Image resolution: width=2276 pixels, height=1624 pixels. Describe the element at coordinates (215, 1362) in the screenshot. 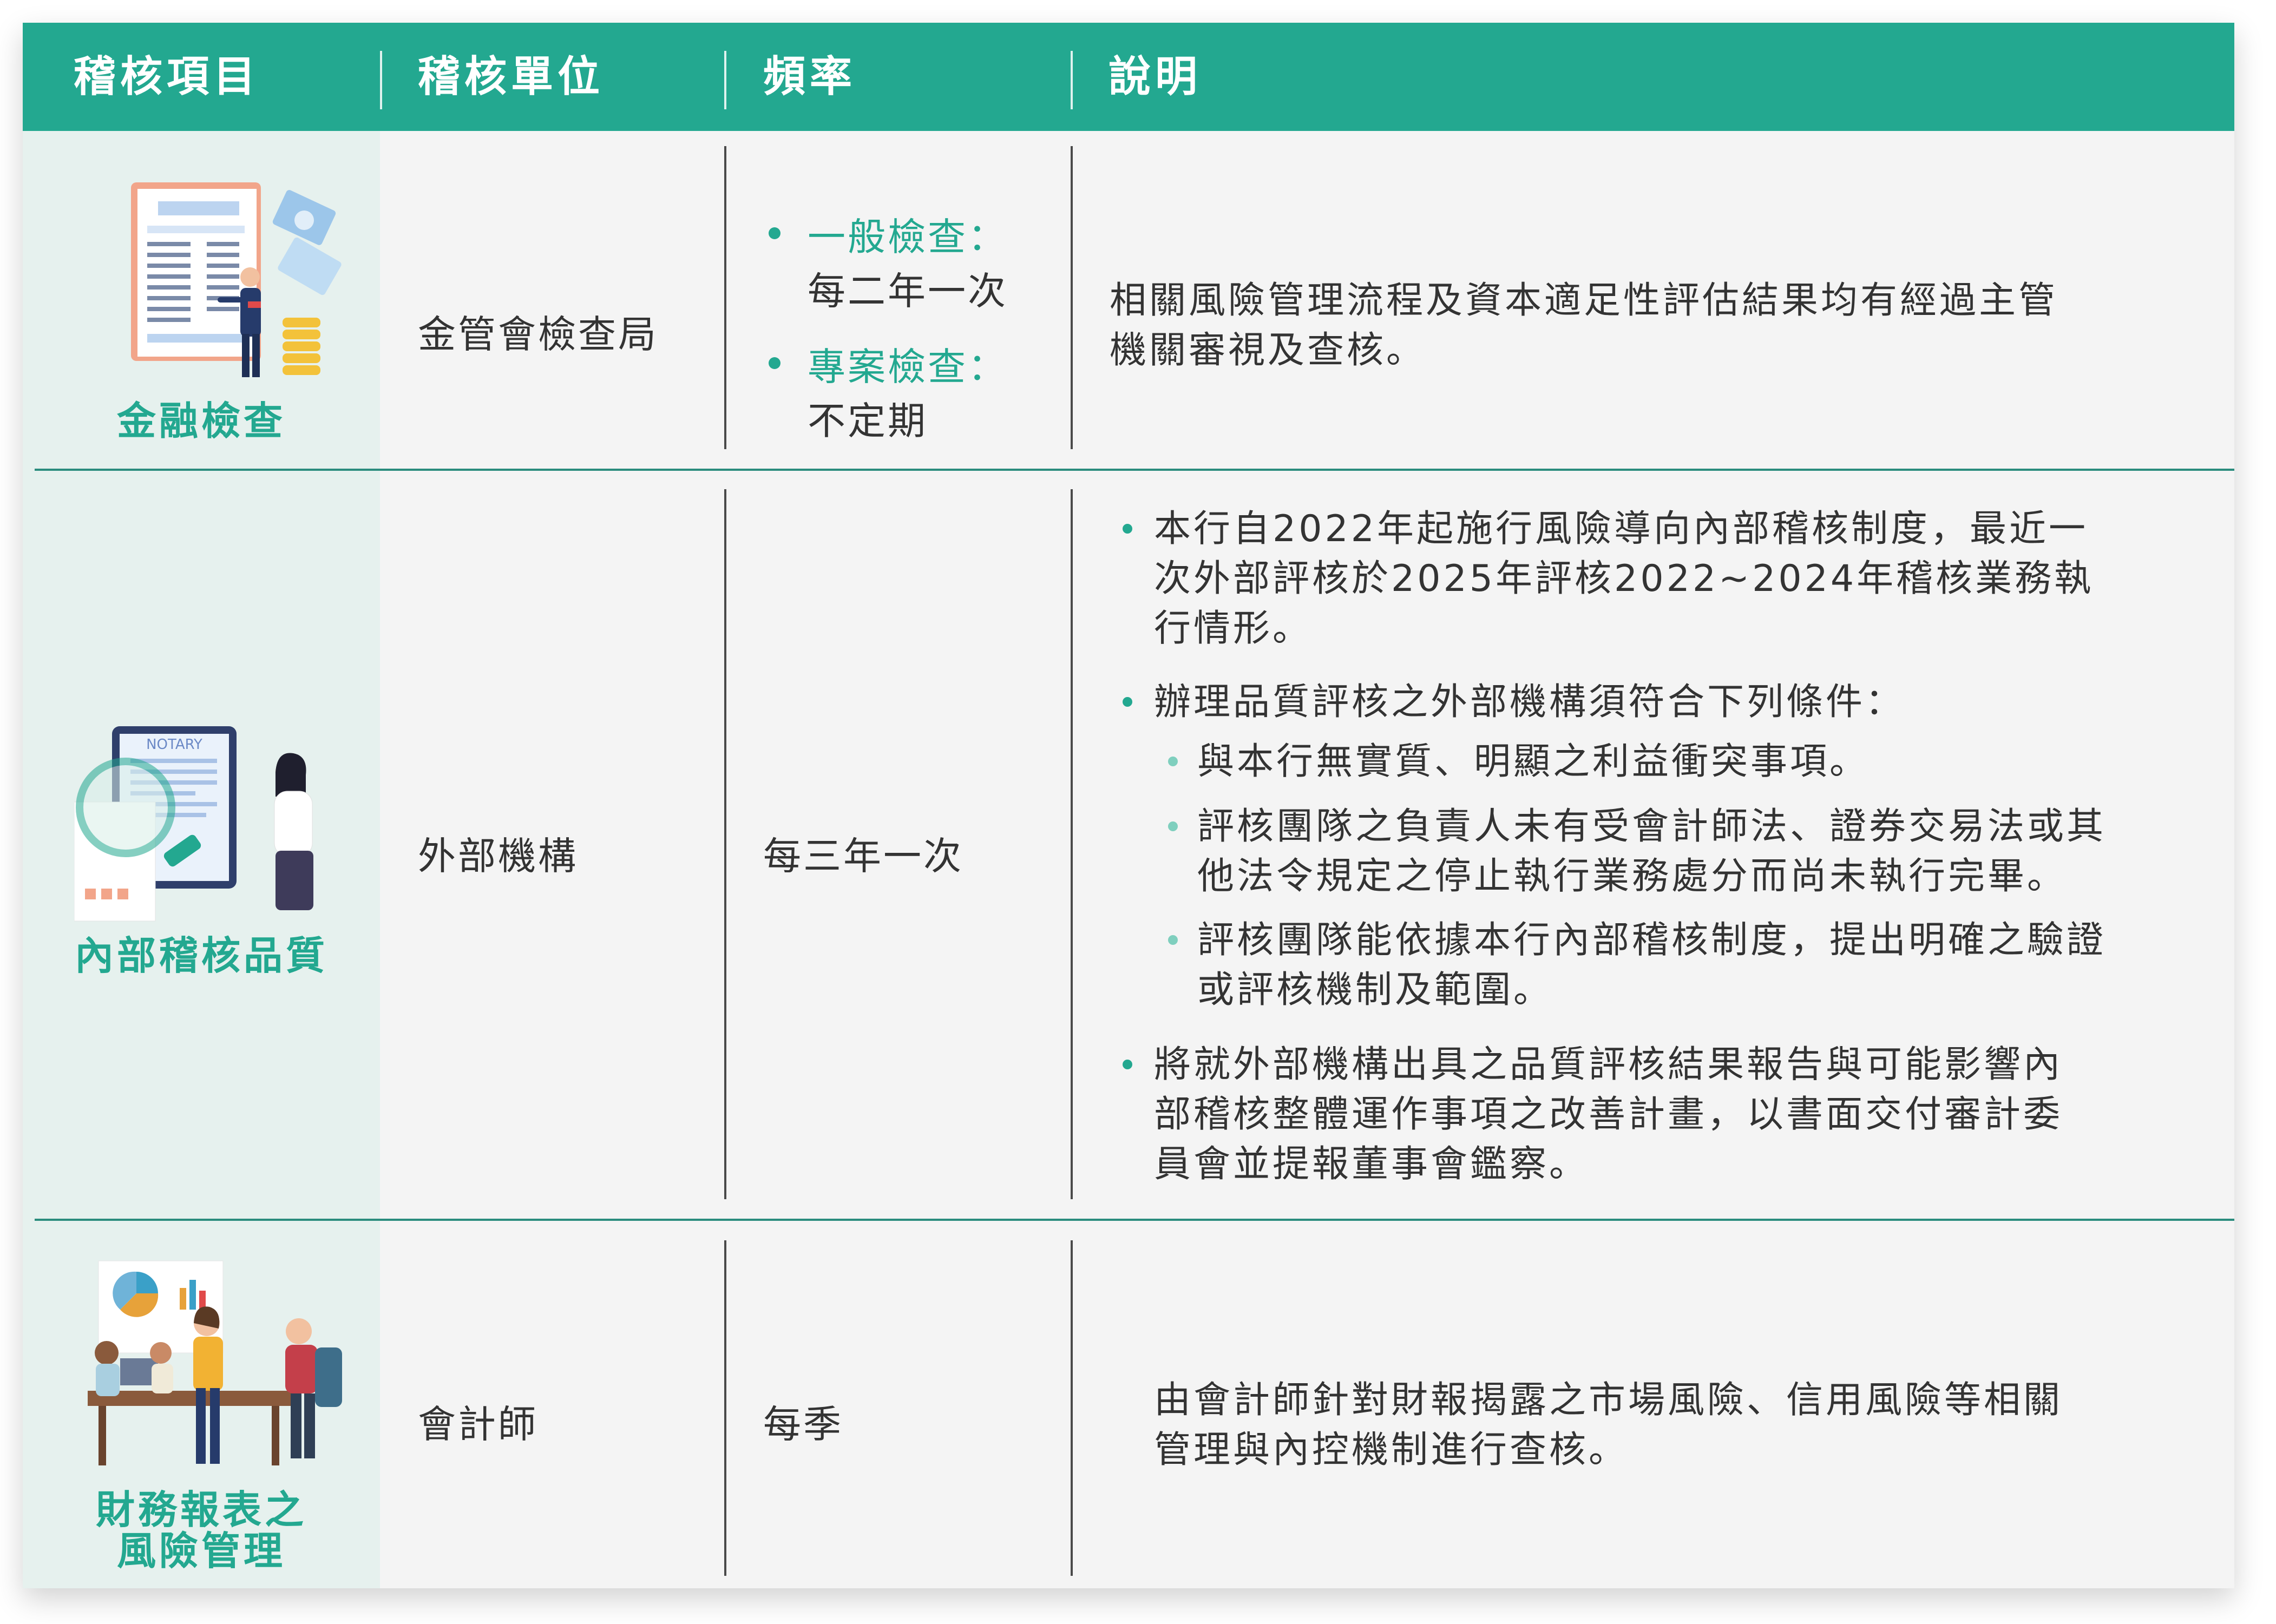

I see `meeting-team-icon` at that location.